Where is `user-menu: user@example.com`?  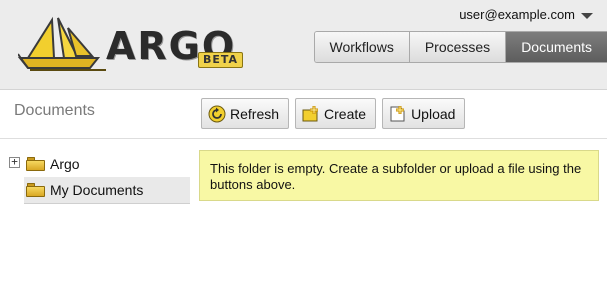 user-menu: user@example.com is located at coordinates (526, 14).